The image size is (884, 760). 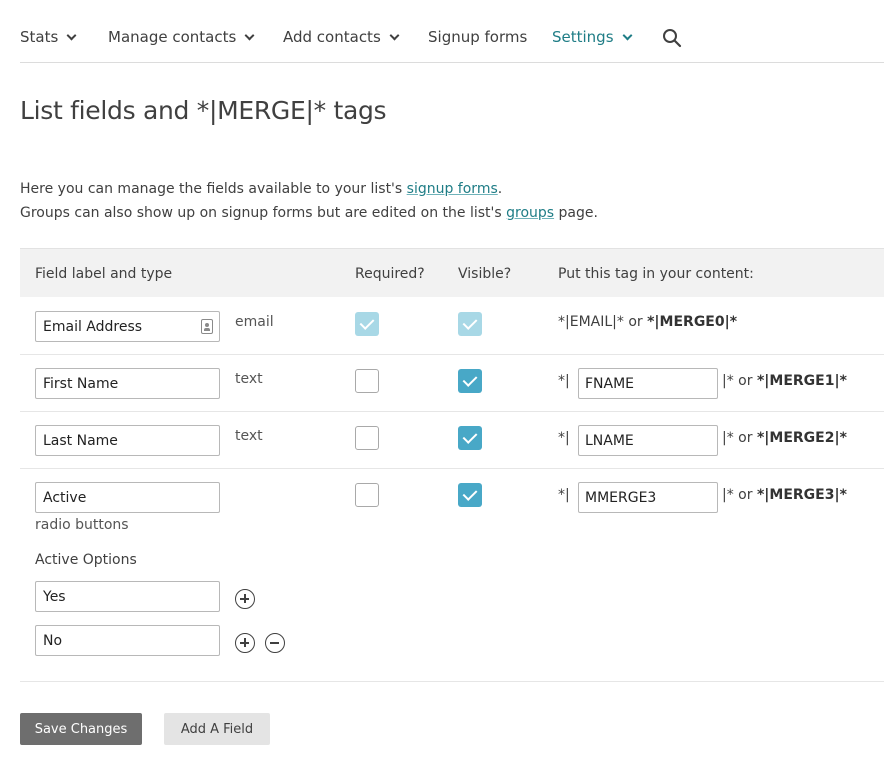 I want to click on nav-item-label: Settings, so click(x=583, y=37).